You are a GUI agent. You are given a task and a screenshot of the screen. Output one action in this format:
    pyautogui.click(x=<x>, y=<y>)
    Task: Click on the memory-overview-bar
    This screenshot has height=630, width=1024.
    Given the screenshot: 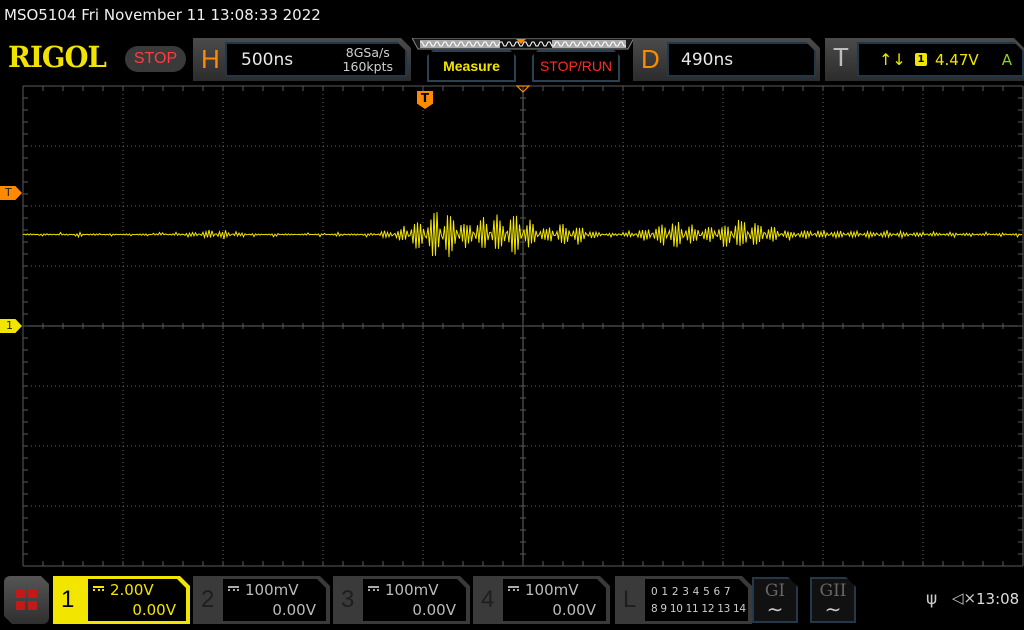 What is the action you would take?
    pyautogui.click(x=523, y=44)
    